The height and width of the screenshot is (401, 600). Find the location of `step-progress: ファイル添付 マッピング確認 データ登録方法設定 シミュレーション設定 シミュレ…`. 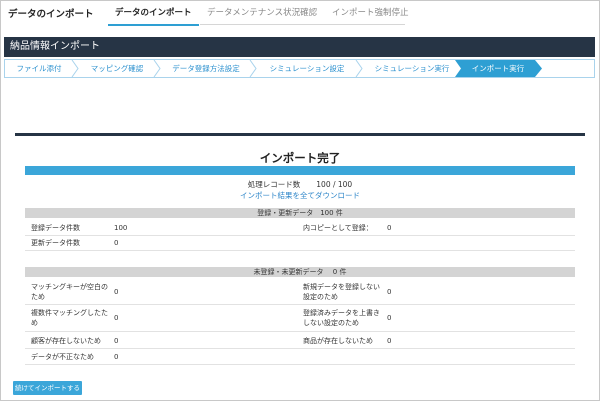

step-progress: ファイル添付 マッピング確認 データ登録方法設定 シミュレーション設定 シミュレ… is located at coordinates (299, 68).